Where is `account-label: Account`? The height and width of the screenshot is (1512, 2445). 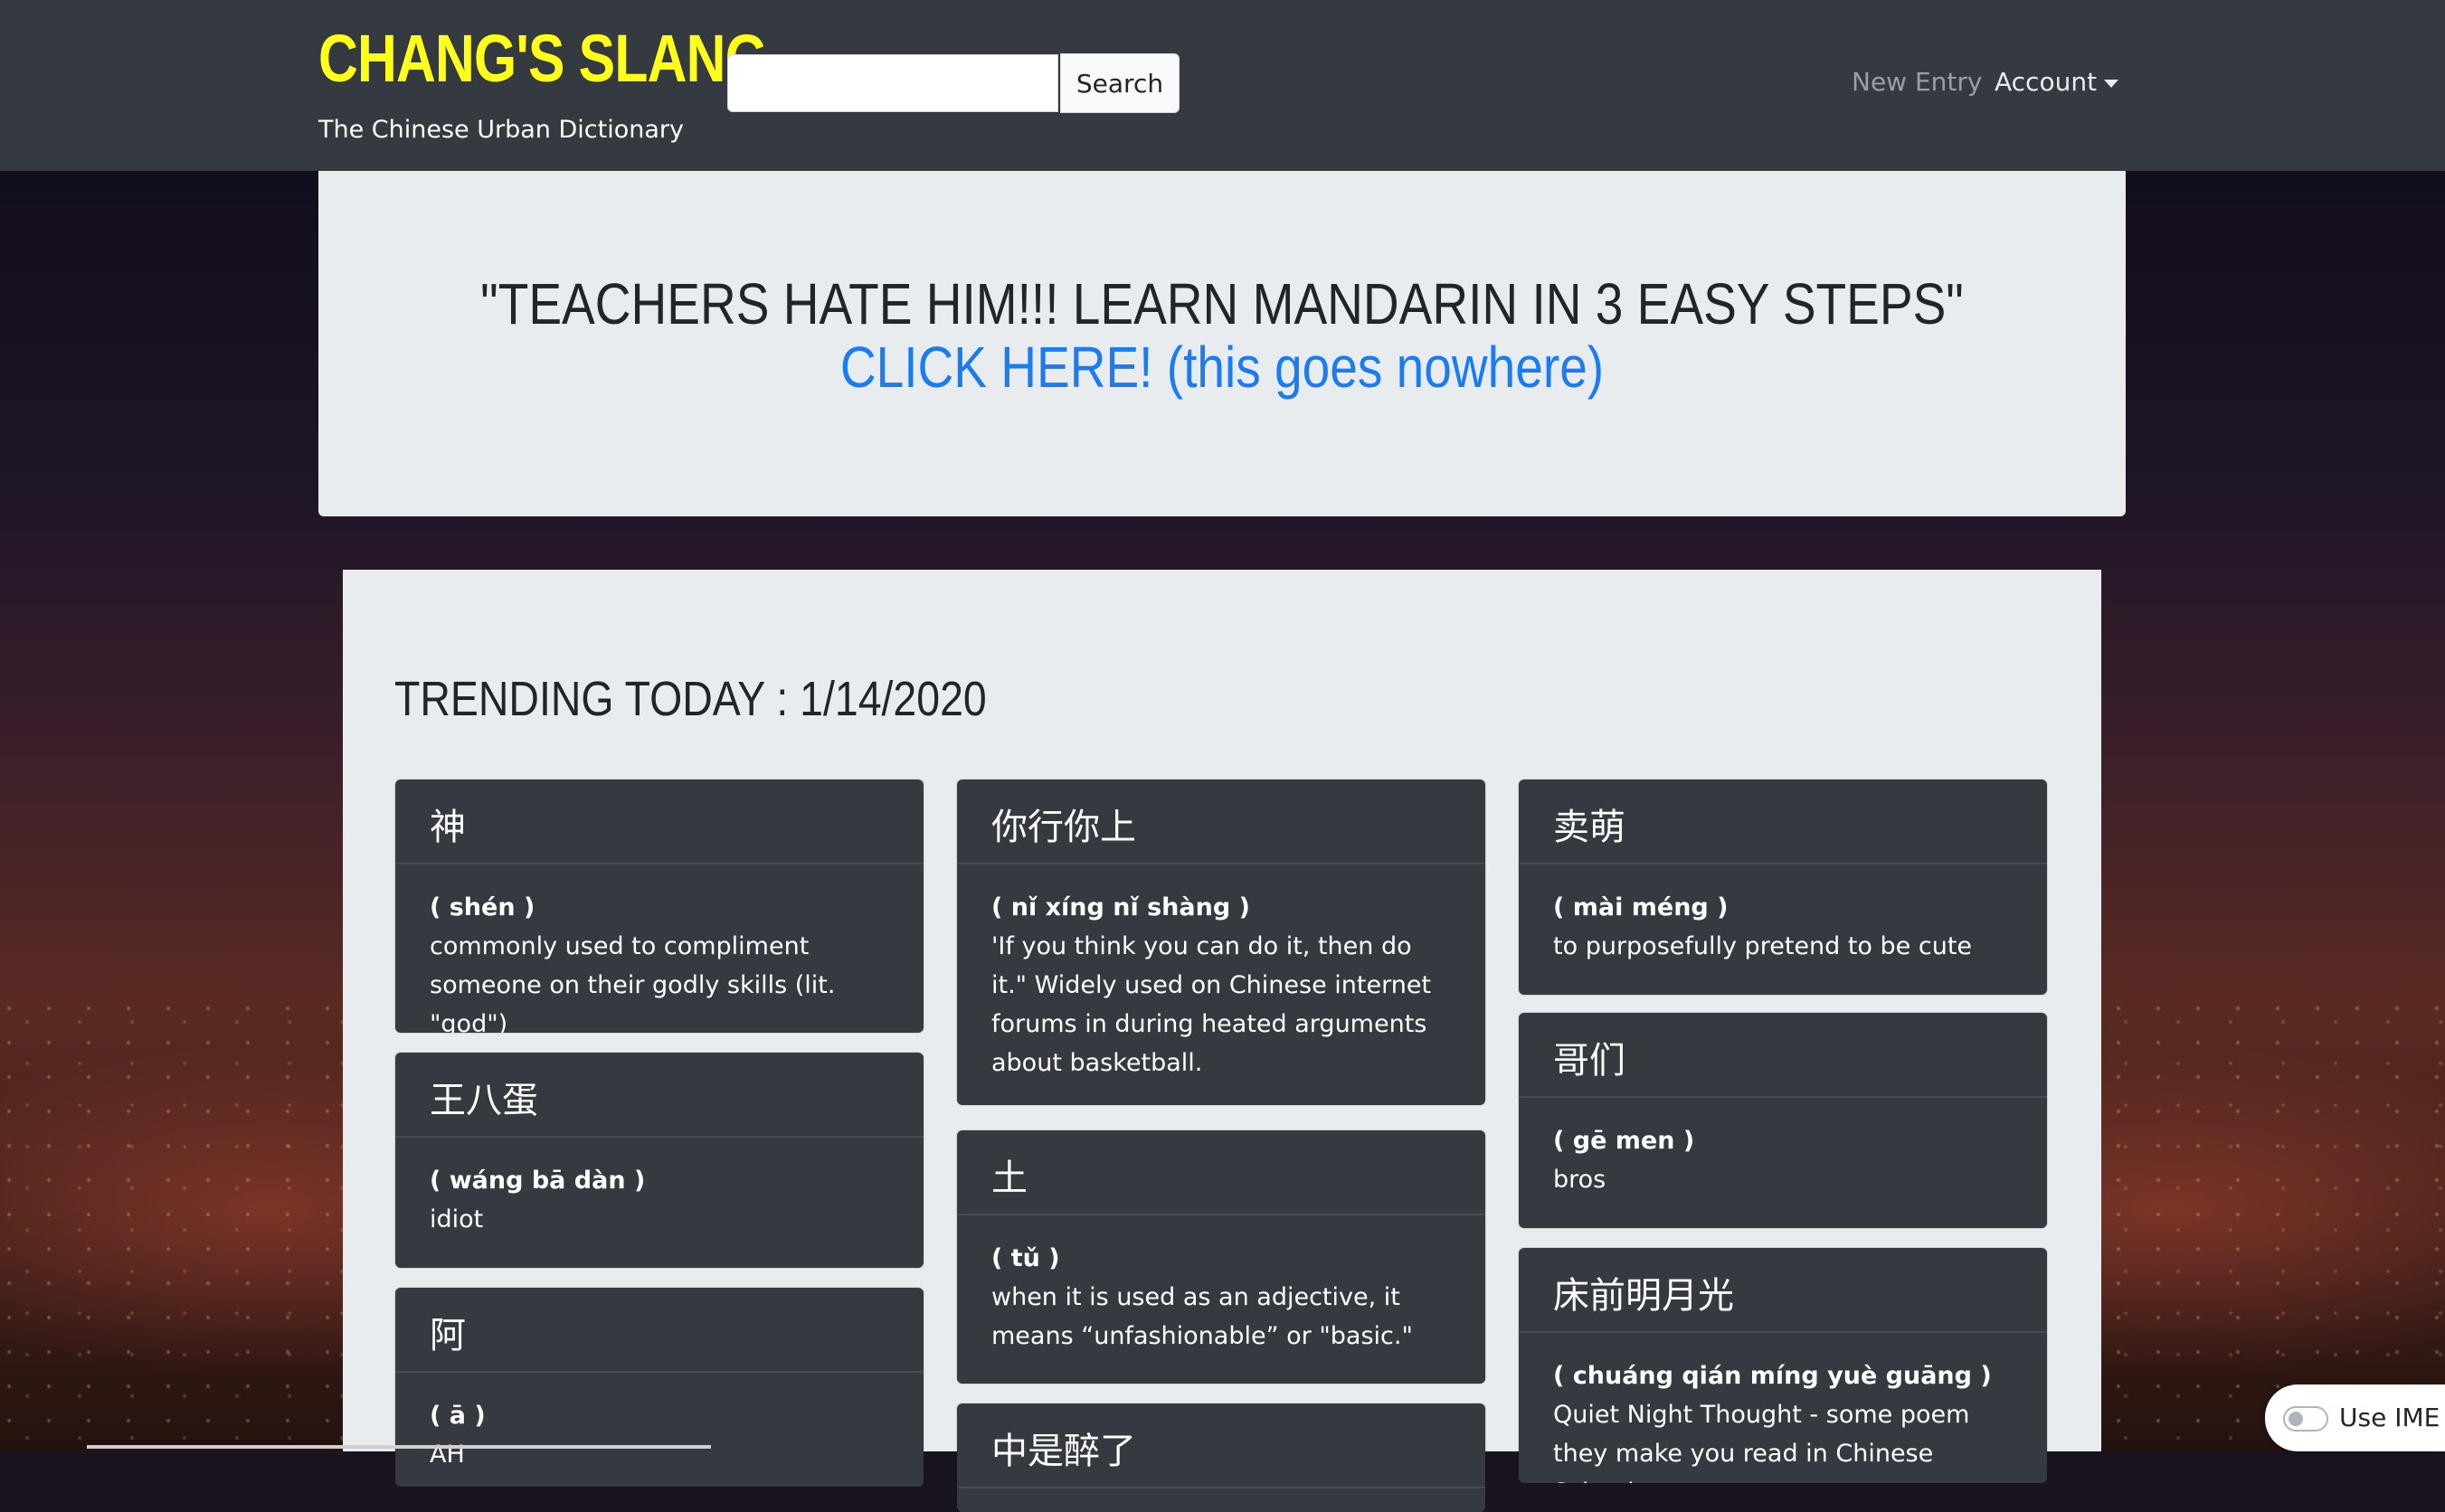
account-label: Account is located at coordinates (2047, 82).